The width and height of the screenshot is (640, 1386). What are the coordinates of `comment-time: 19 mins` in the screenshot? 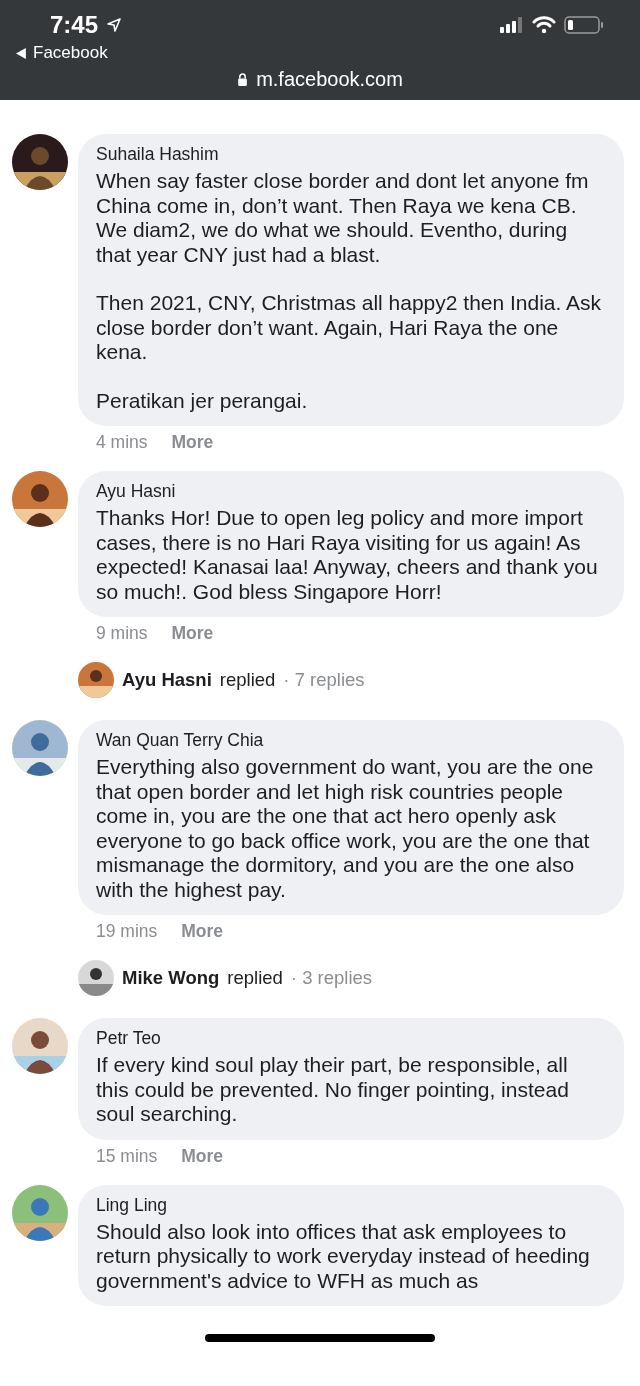 It's located at (127, 931).